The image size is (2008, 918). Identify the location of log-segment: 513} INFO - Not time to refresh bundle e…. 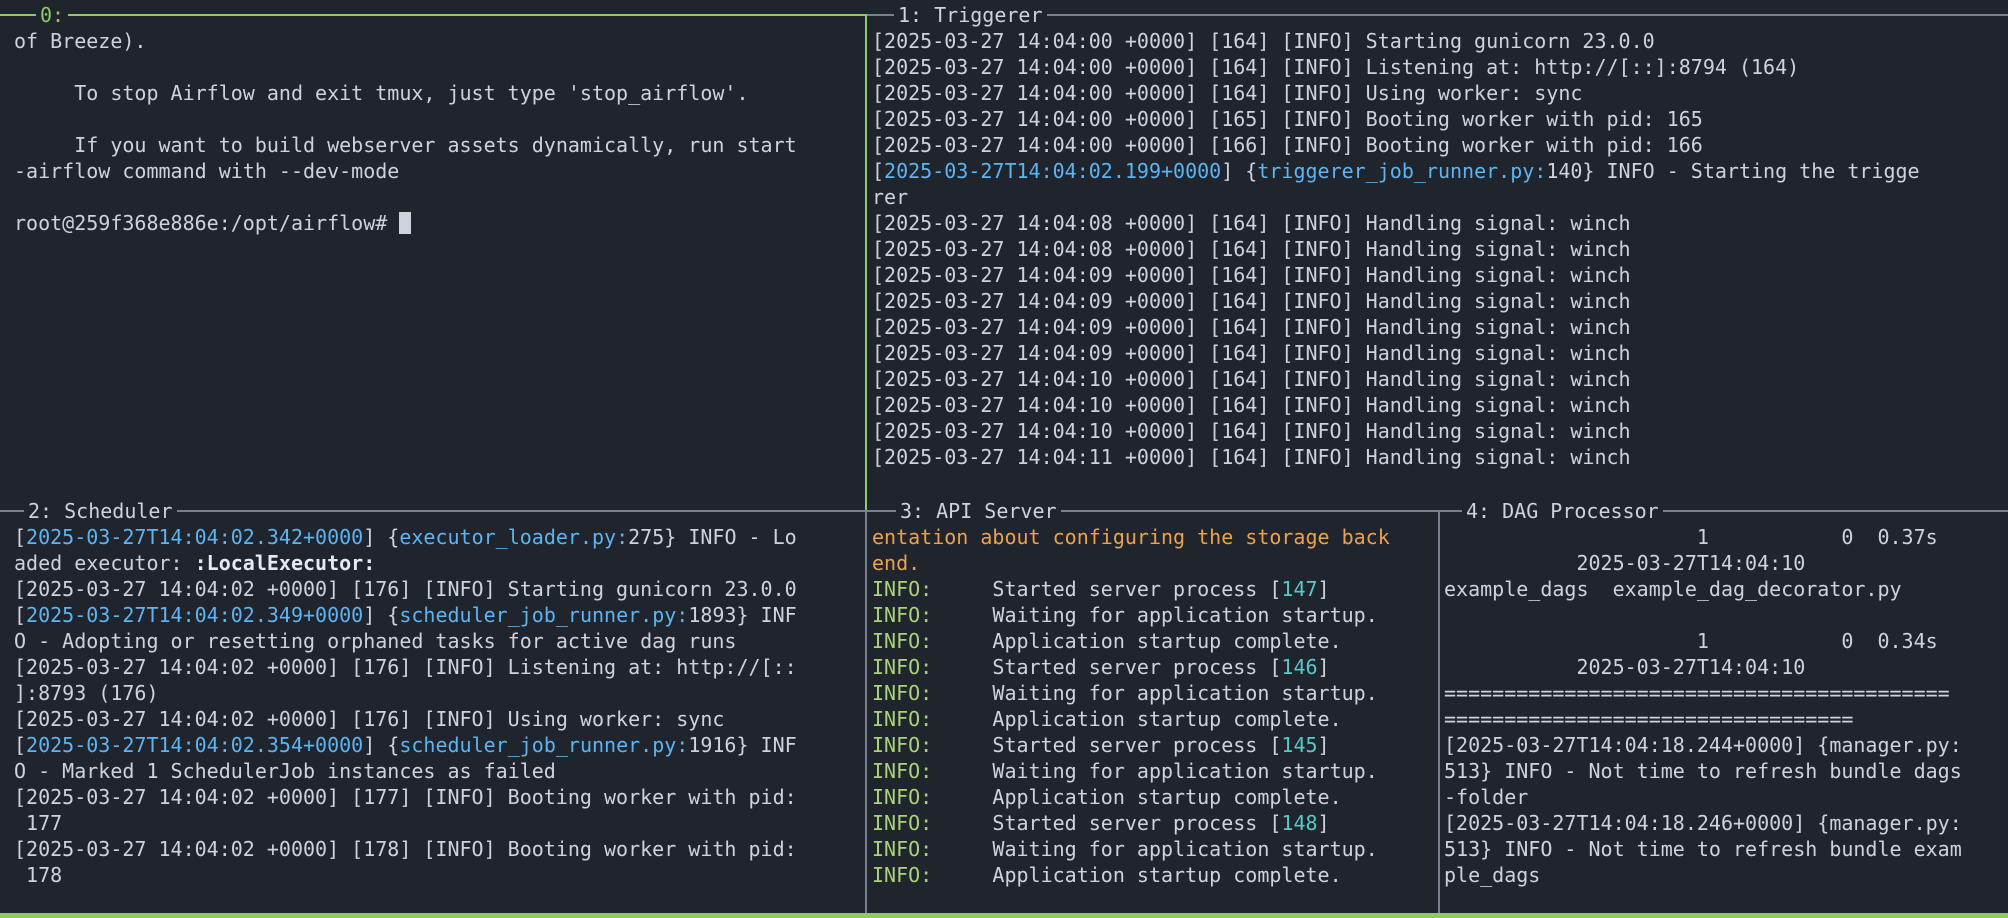
(1703, 849).